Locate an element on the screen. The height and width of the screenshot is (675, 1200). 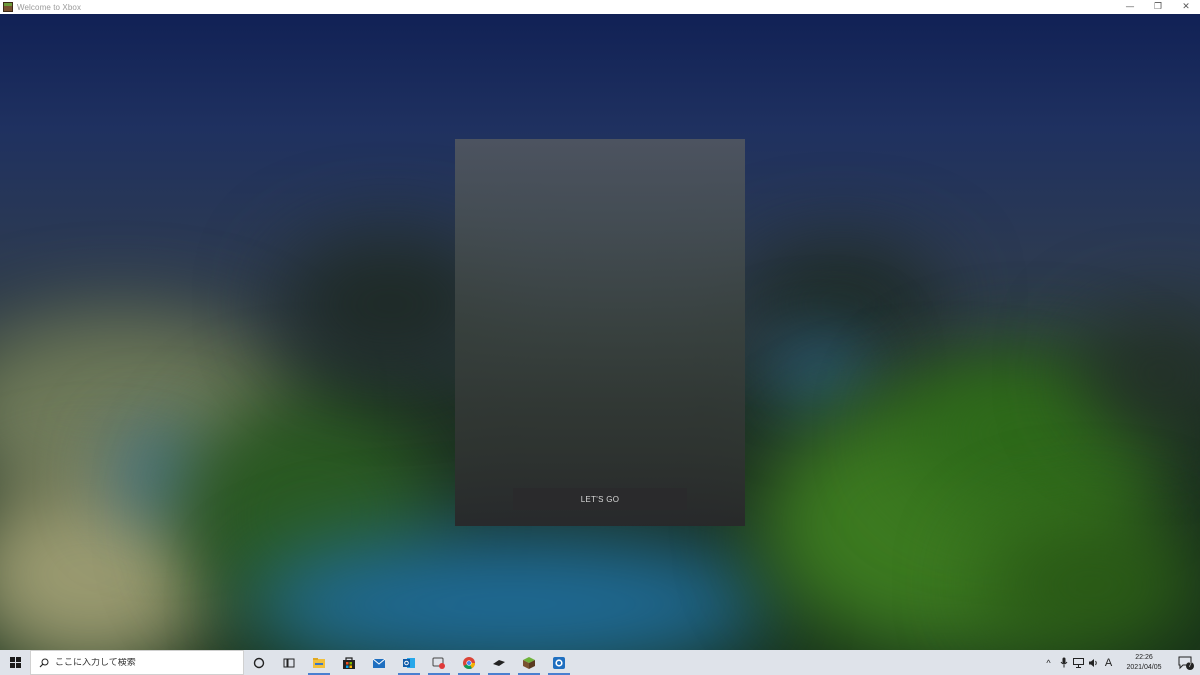
restore-button: ❐ is located at coordinates (1158, 7).